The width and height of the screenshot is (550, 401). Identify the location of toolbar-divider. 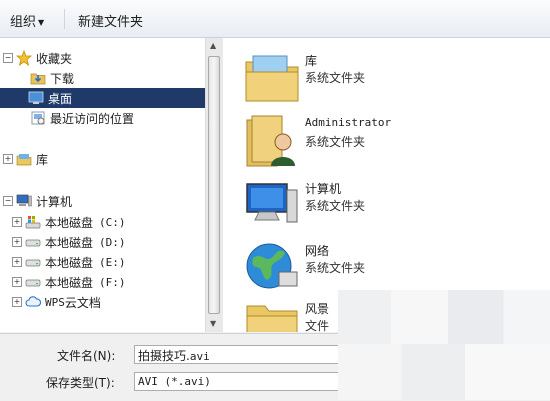
(64, 19).